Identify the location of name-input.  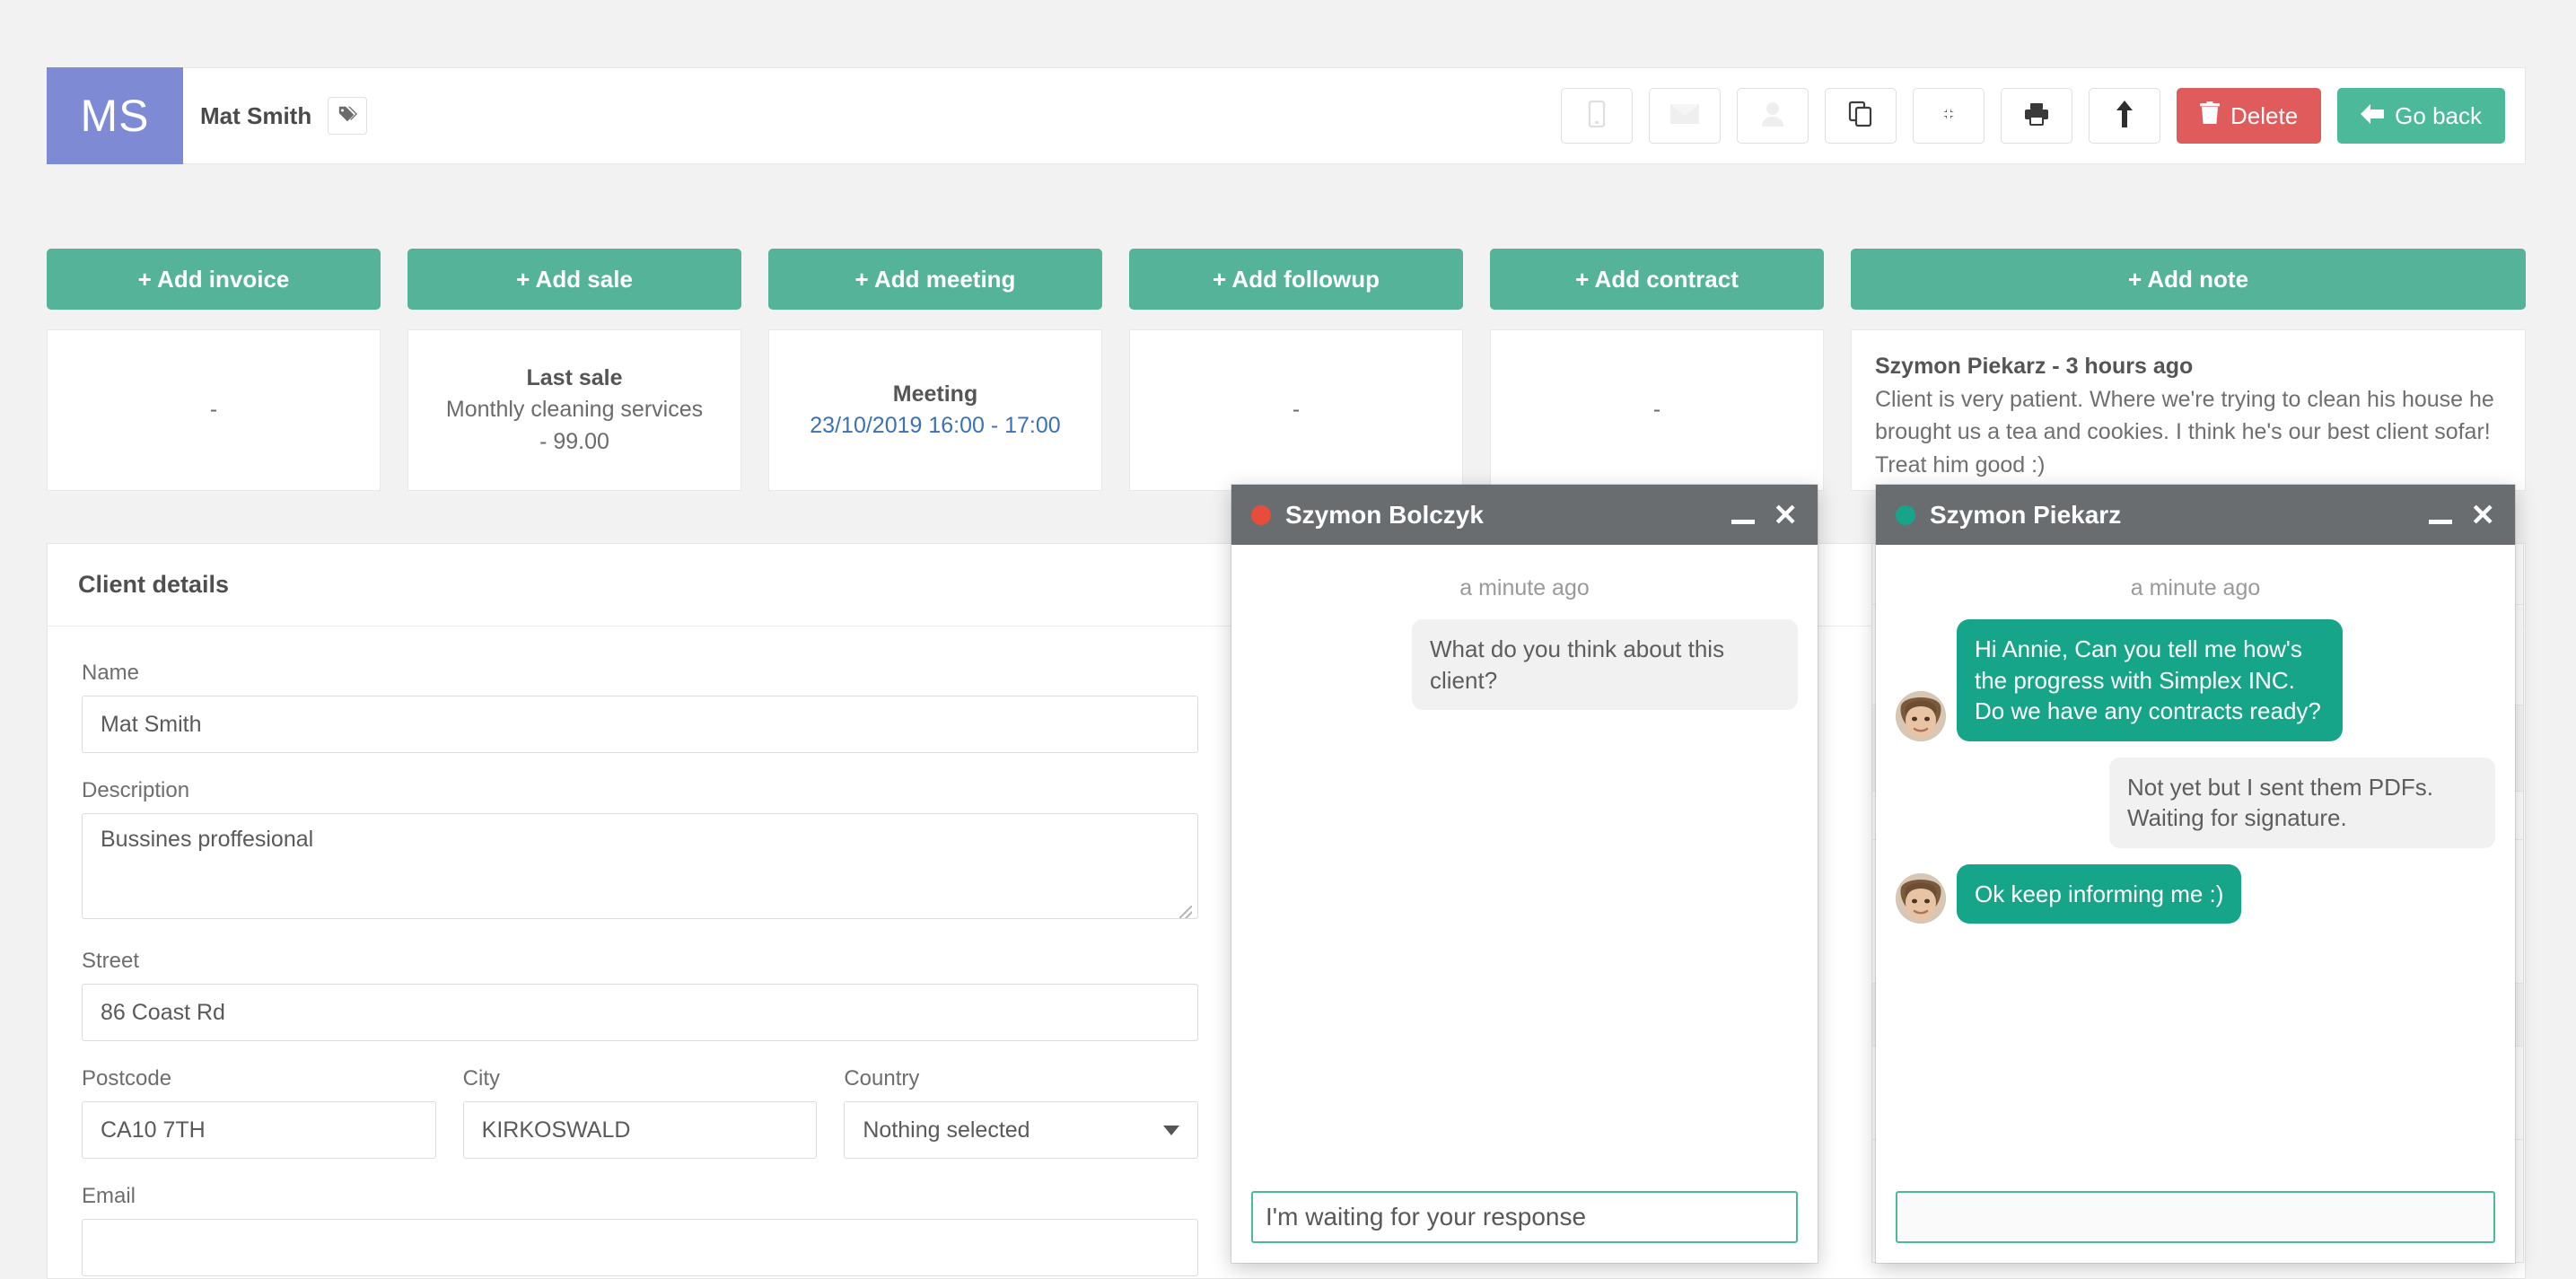
(640, 724).